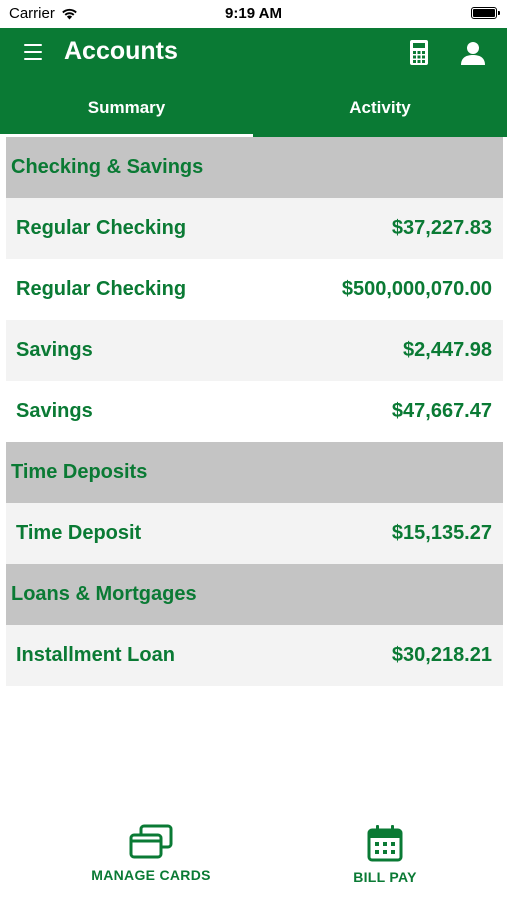  What do you see at coordinates (441, 533) in the screenshot?
I see `account-balance: $15,135.27` at bounding box center [441, 533].